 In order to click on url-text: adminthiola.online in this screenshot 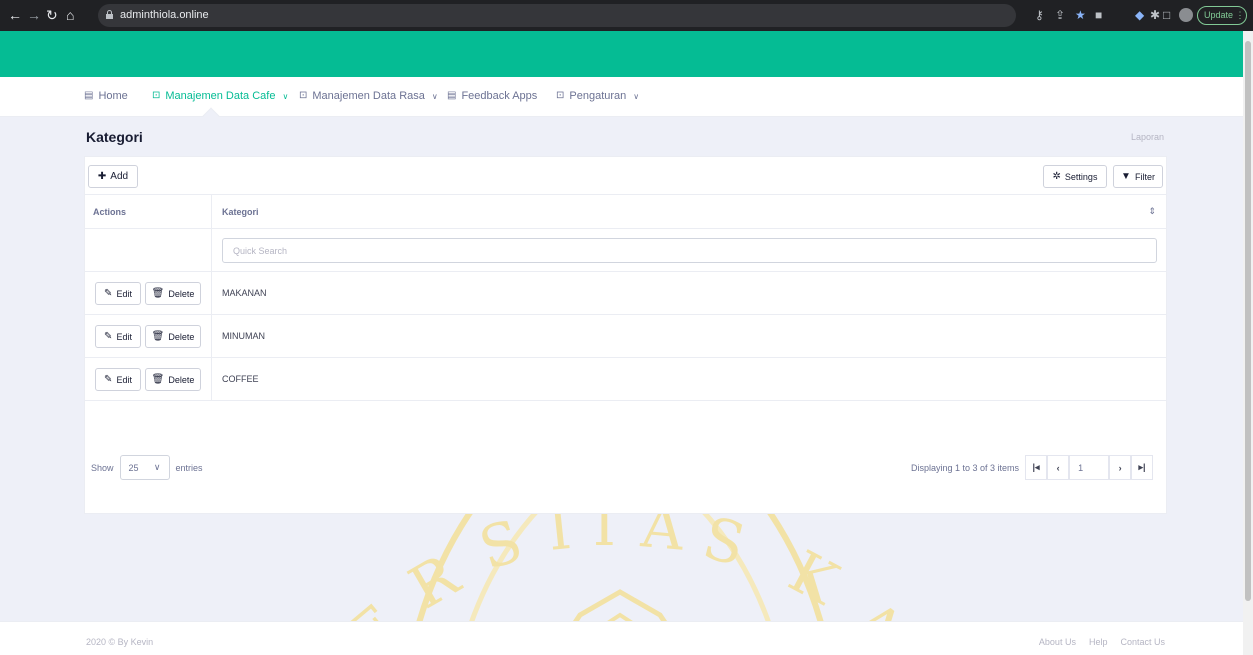, I will do `click(164, 15)`.